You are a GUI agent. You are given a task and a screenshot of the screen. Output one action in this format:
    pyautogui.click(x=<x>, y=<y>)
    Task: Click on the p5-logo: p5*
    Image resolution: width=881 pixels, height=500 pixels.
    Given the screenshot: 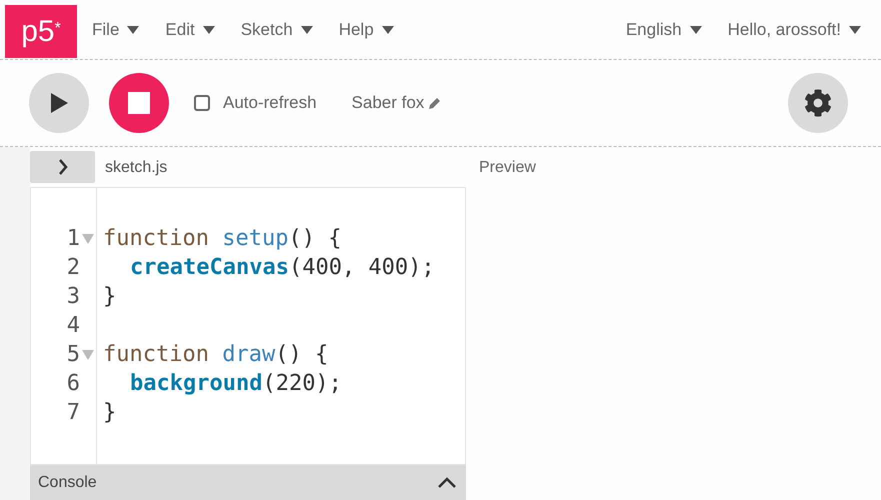 What is the action you would take?
    pyautogui.click(x=41, y=31)
    